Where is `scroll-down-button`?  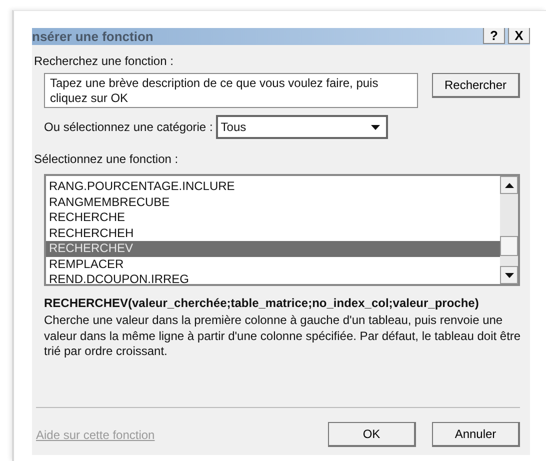
scroll-down-button is located at coordinates (509, 275).